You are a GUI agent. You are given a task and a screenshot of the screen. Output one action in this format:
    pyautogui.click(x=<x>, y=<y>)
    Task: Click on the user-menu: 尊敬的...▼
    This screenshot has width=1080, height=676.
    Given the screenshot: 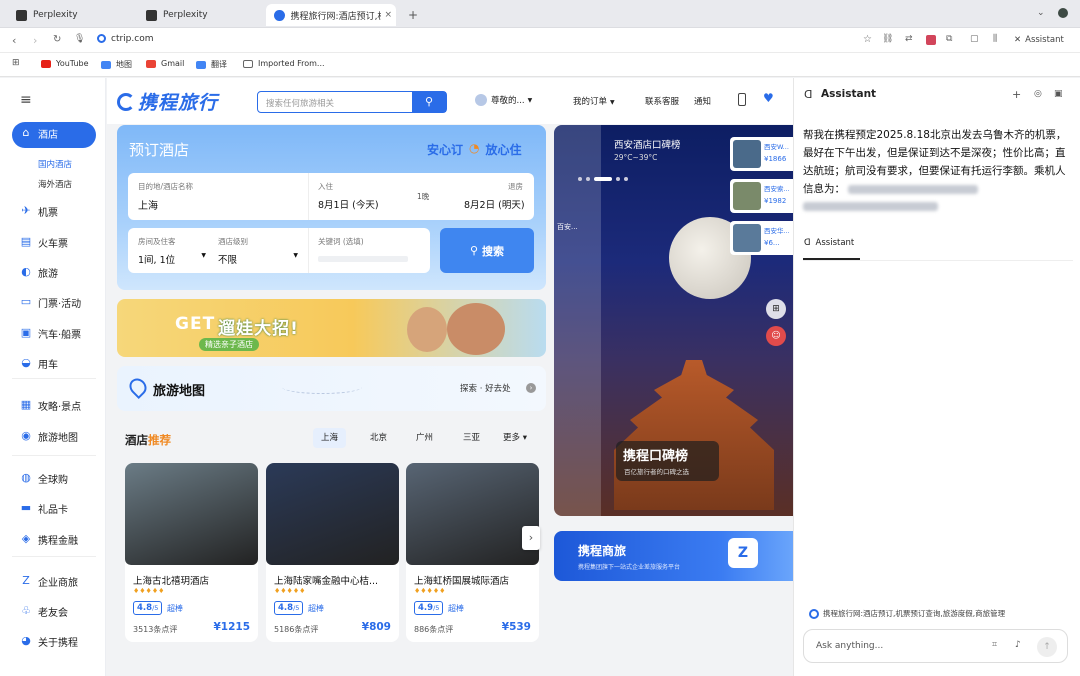 What is the action you would take?
    pyautogui.click(x=503, y=100)
    